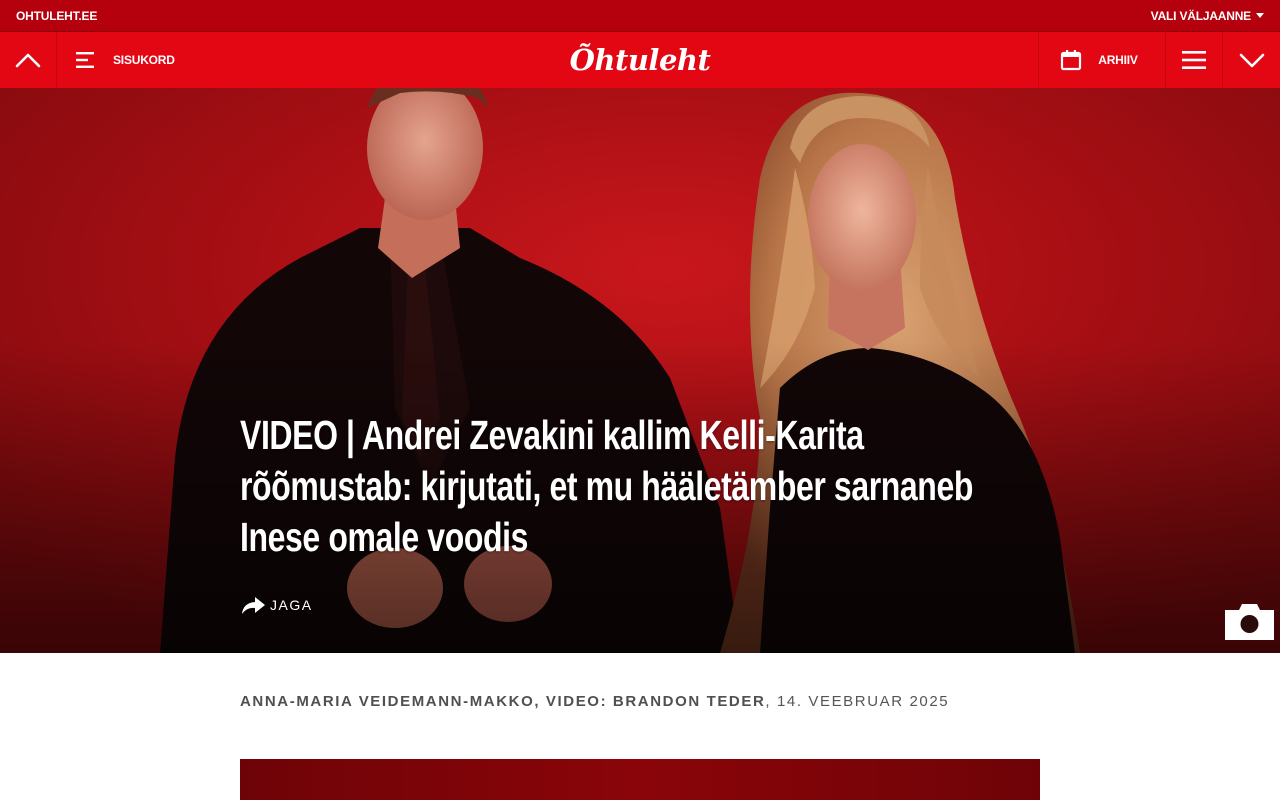 Image resolution: width=1280 pixels, height=800 pixels. I want to click on chevron-down-icon, so click(1251, 60).